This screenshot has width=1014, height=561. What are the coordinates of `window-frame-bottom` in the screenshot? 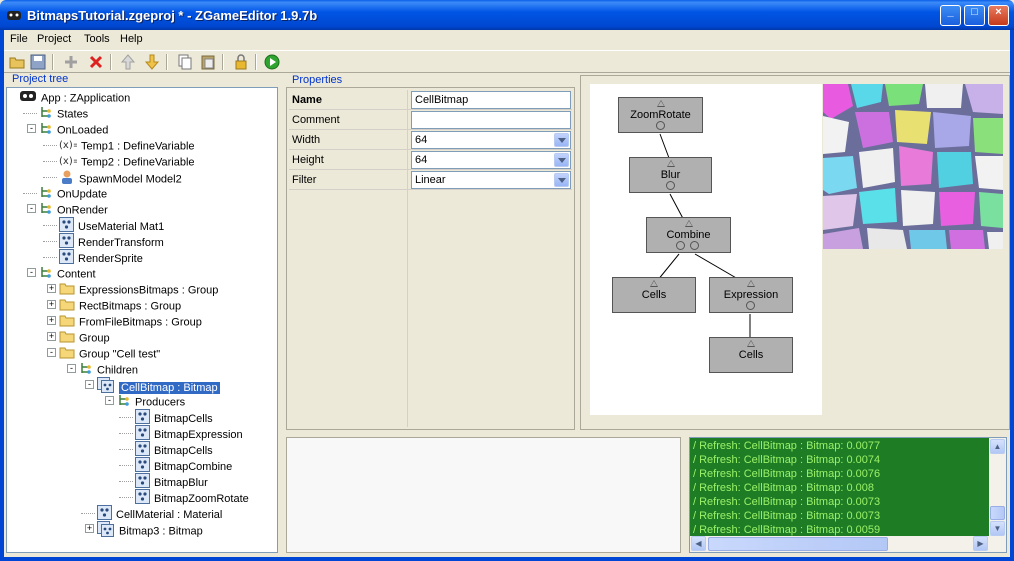 It's located at (507, 559).